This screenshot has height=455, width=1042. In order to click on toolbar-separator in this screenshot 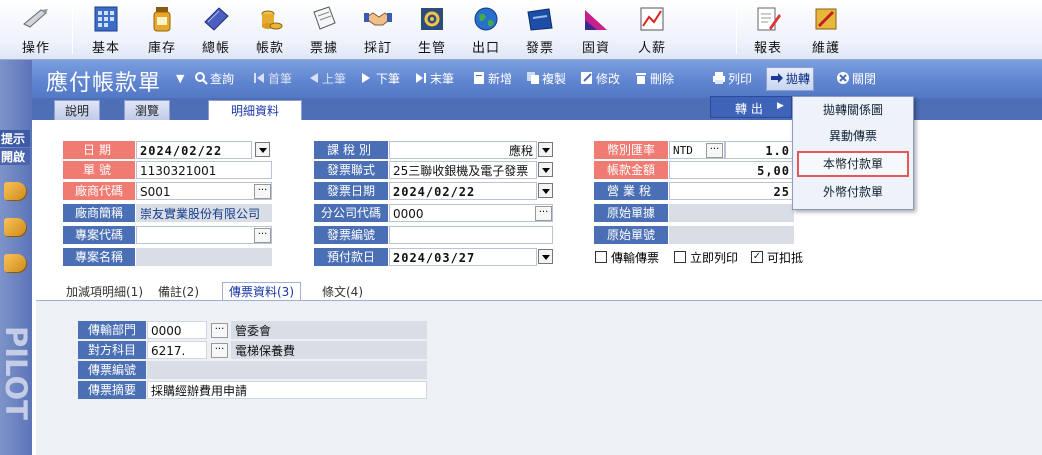, I will do `click(72, 30)`.